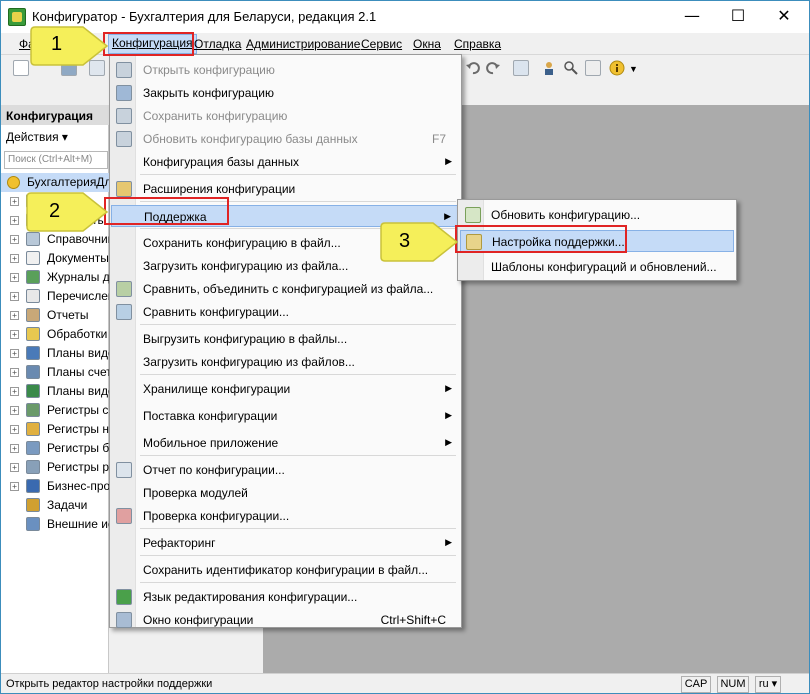 This screenshot has height=694, width=810. I want to click on redo-icon, so click(493, 68).